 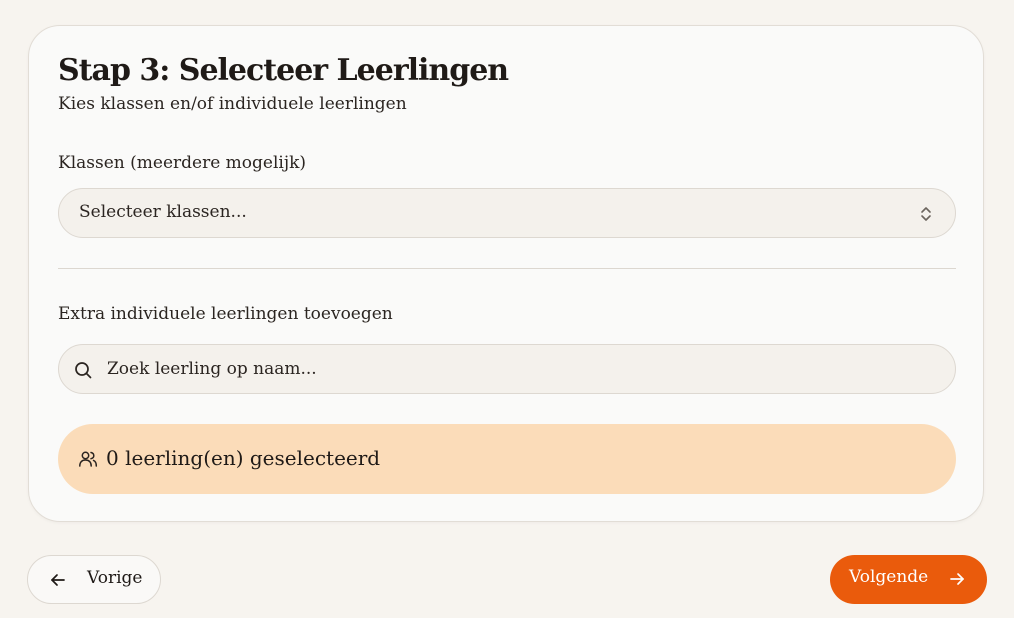 What do you see at coordinates (522, 369) in the screenshot?
I see `student-search-input` at bounding box center [522, 369].